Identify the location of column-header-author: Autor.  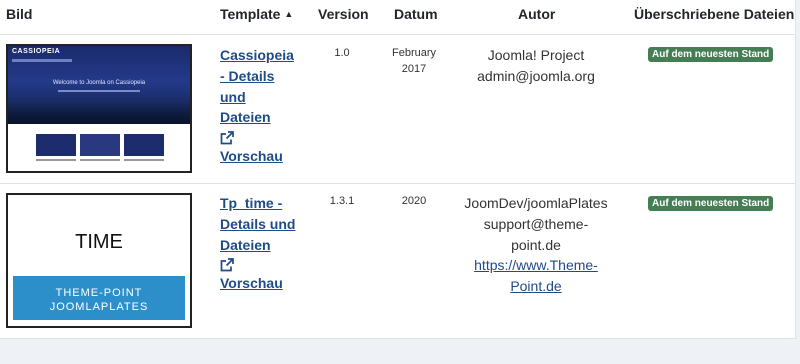
(537, 14).